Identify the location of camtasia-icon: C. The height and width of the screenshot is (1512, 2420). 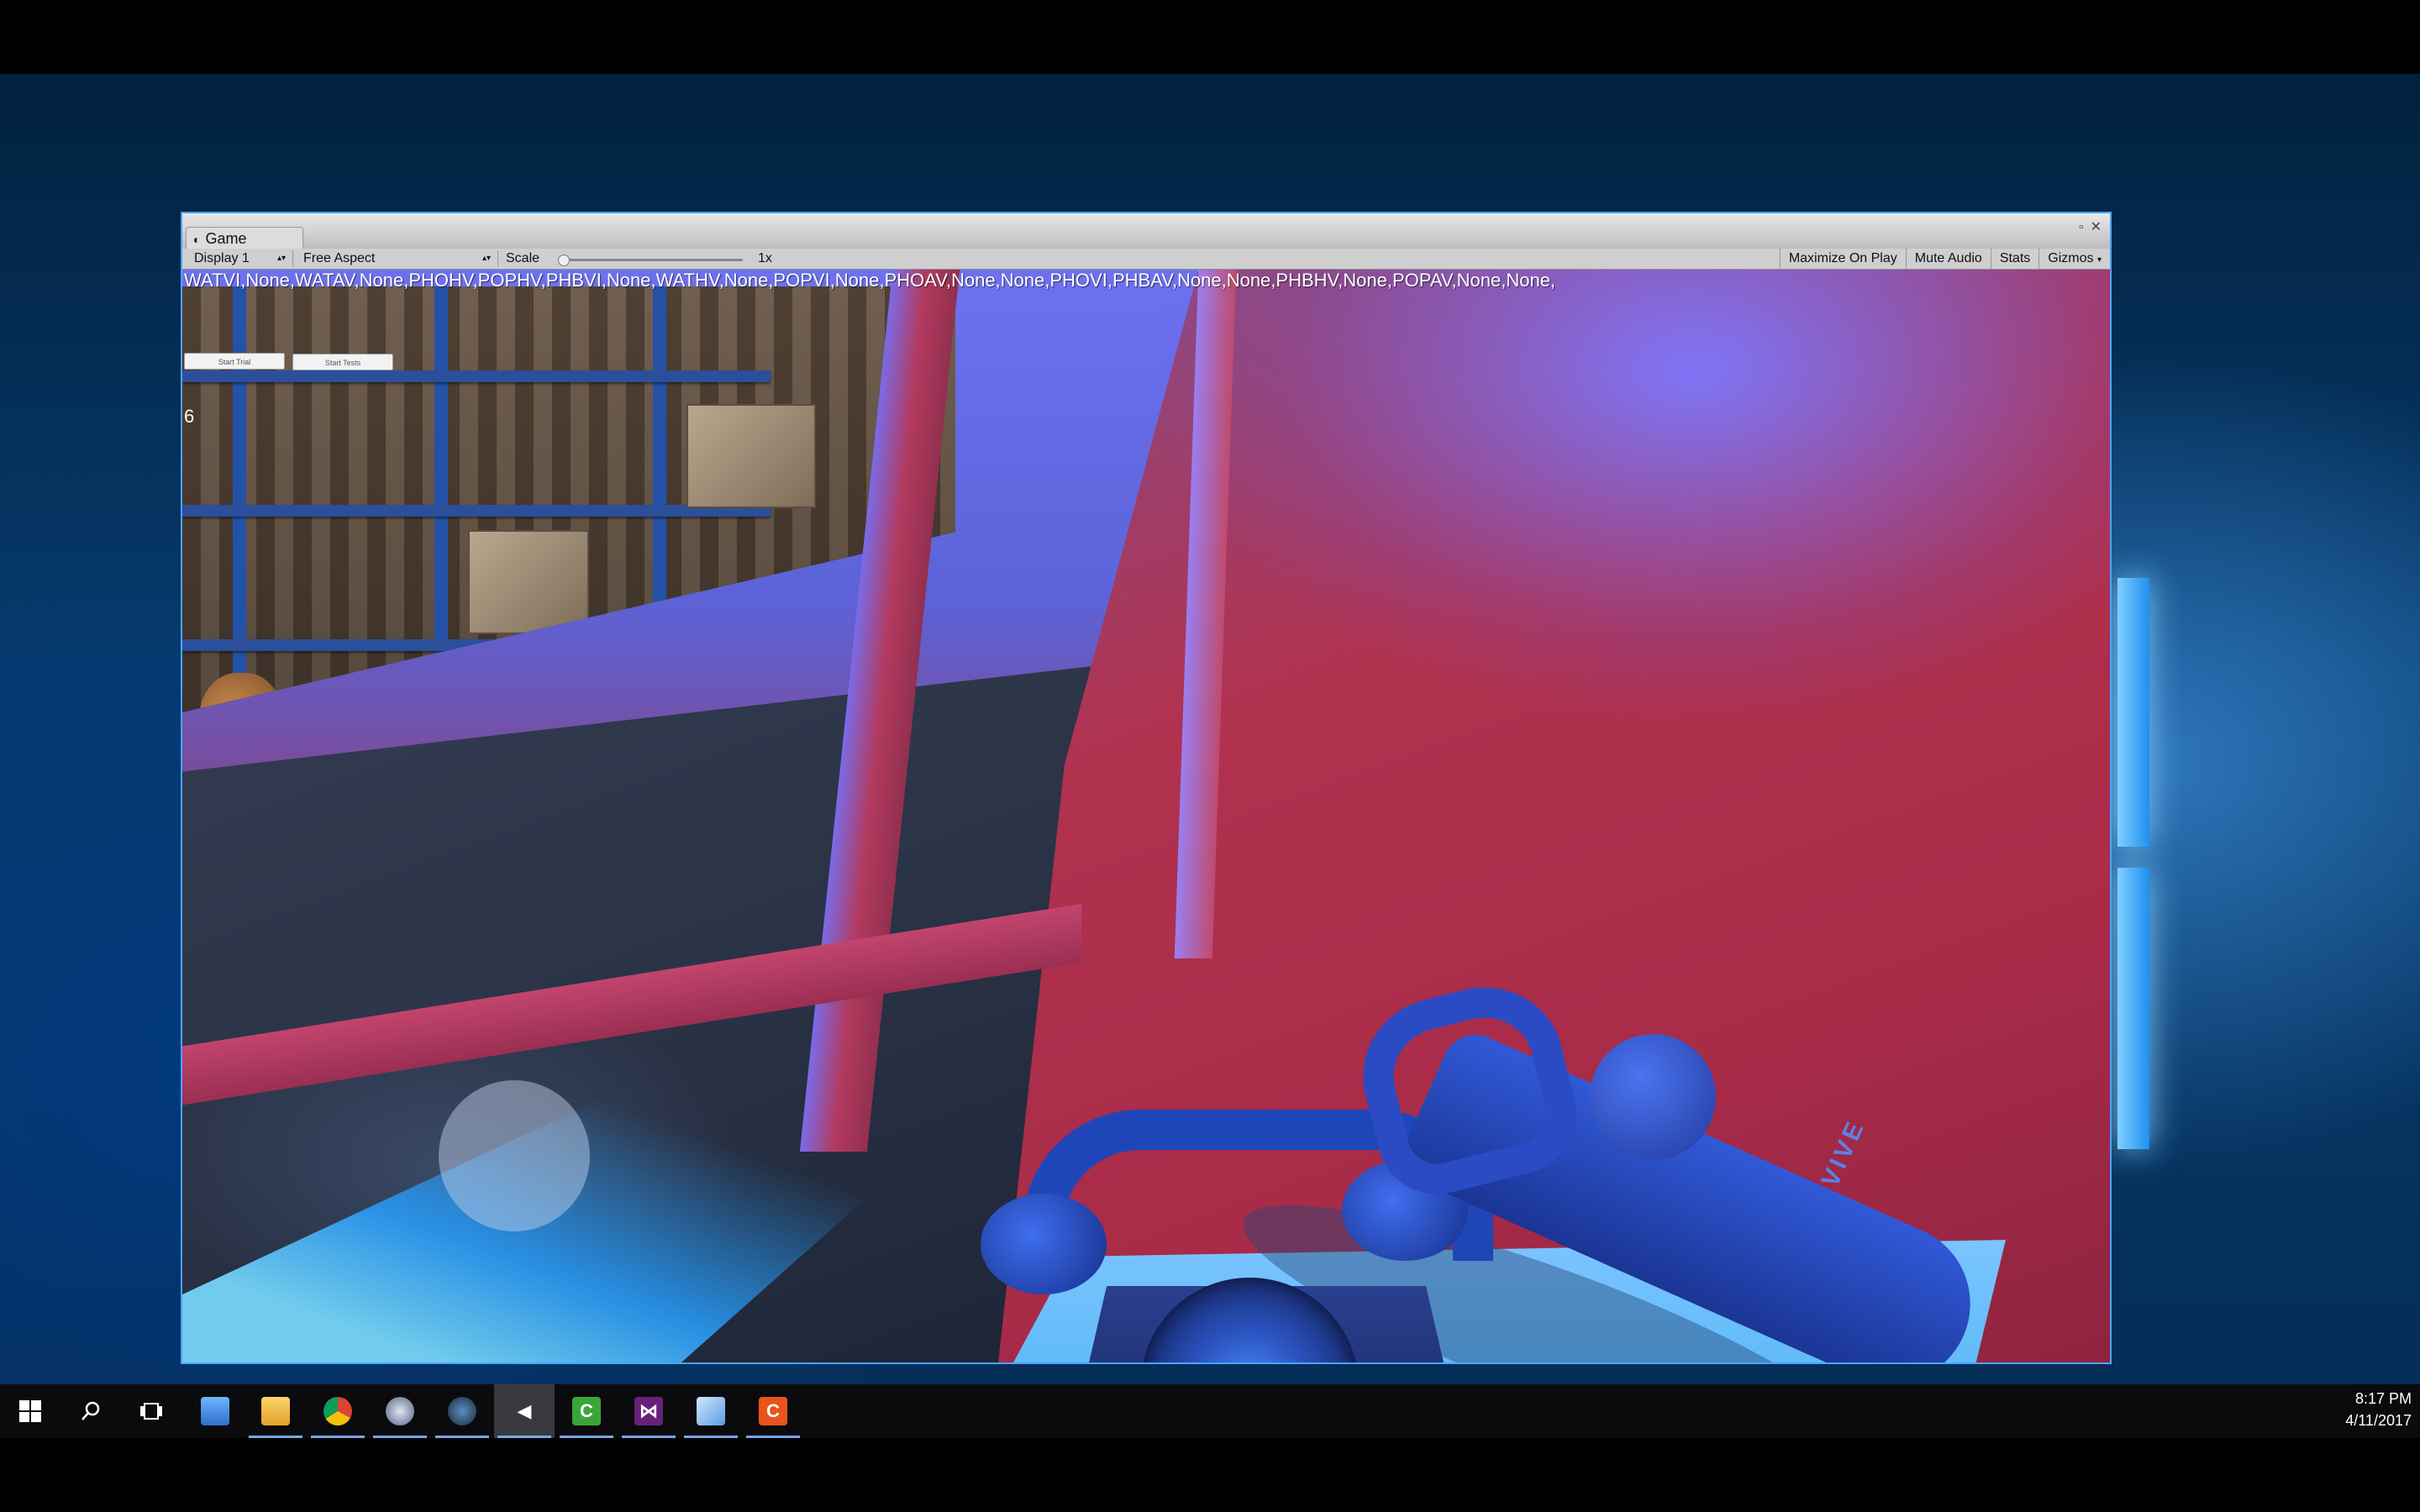
(586, 1411).